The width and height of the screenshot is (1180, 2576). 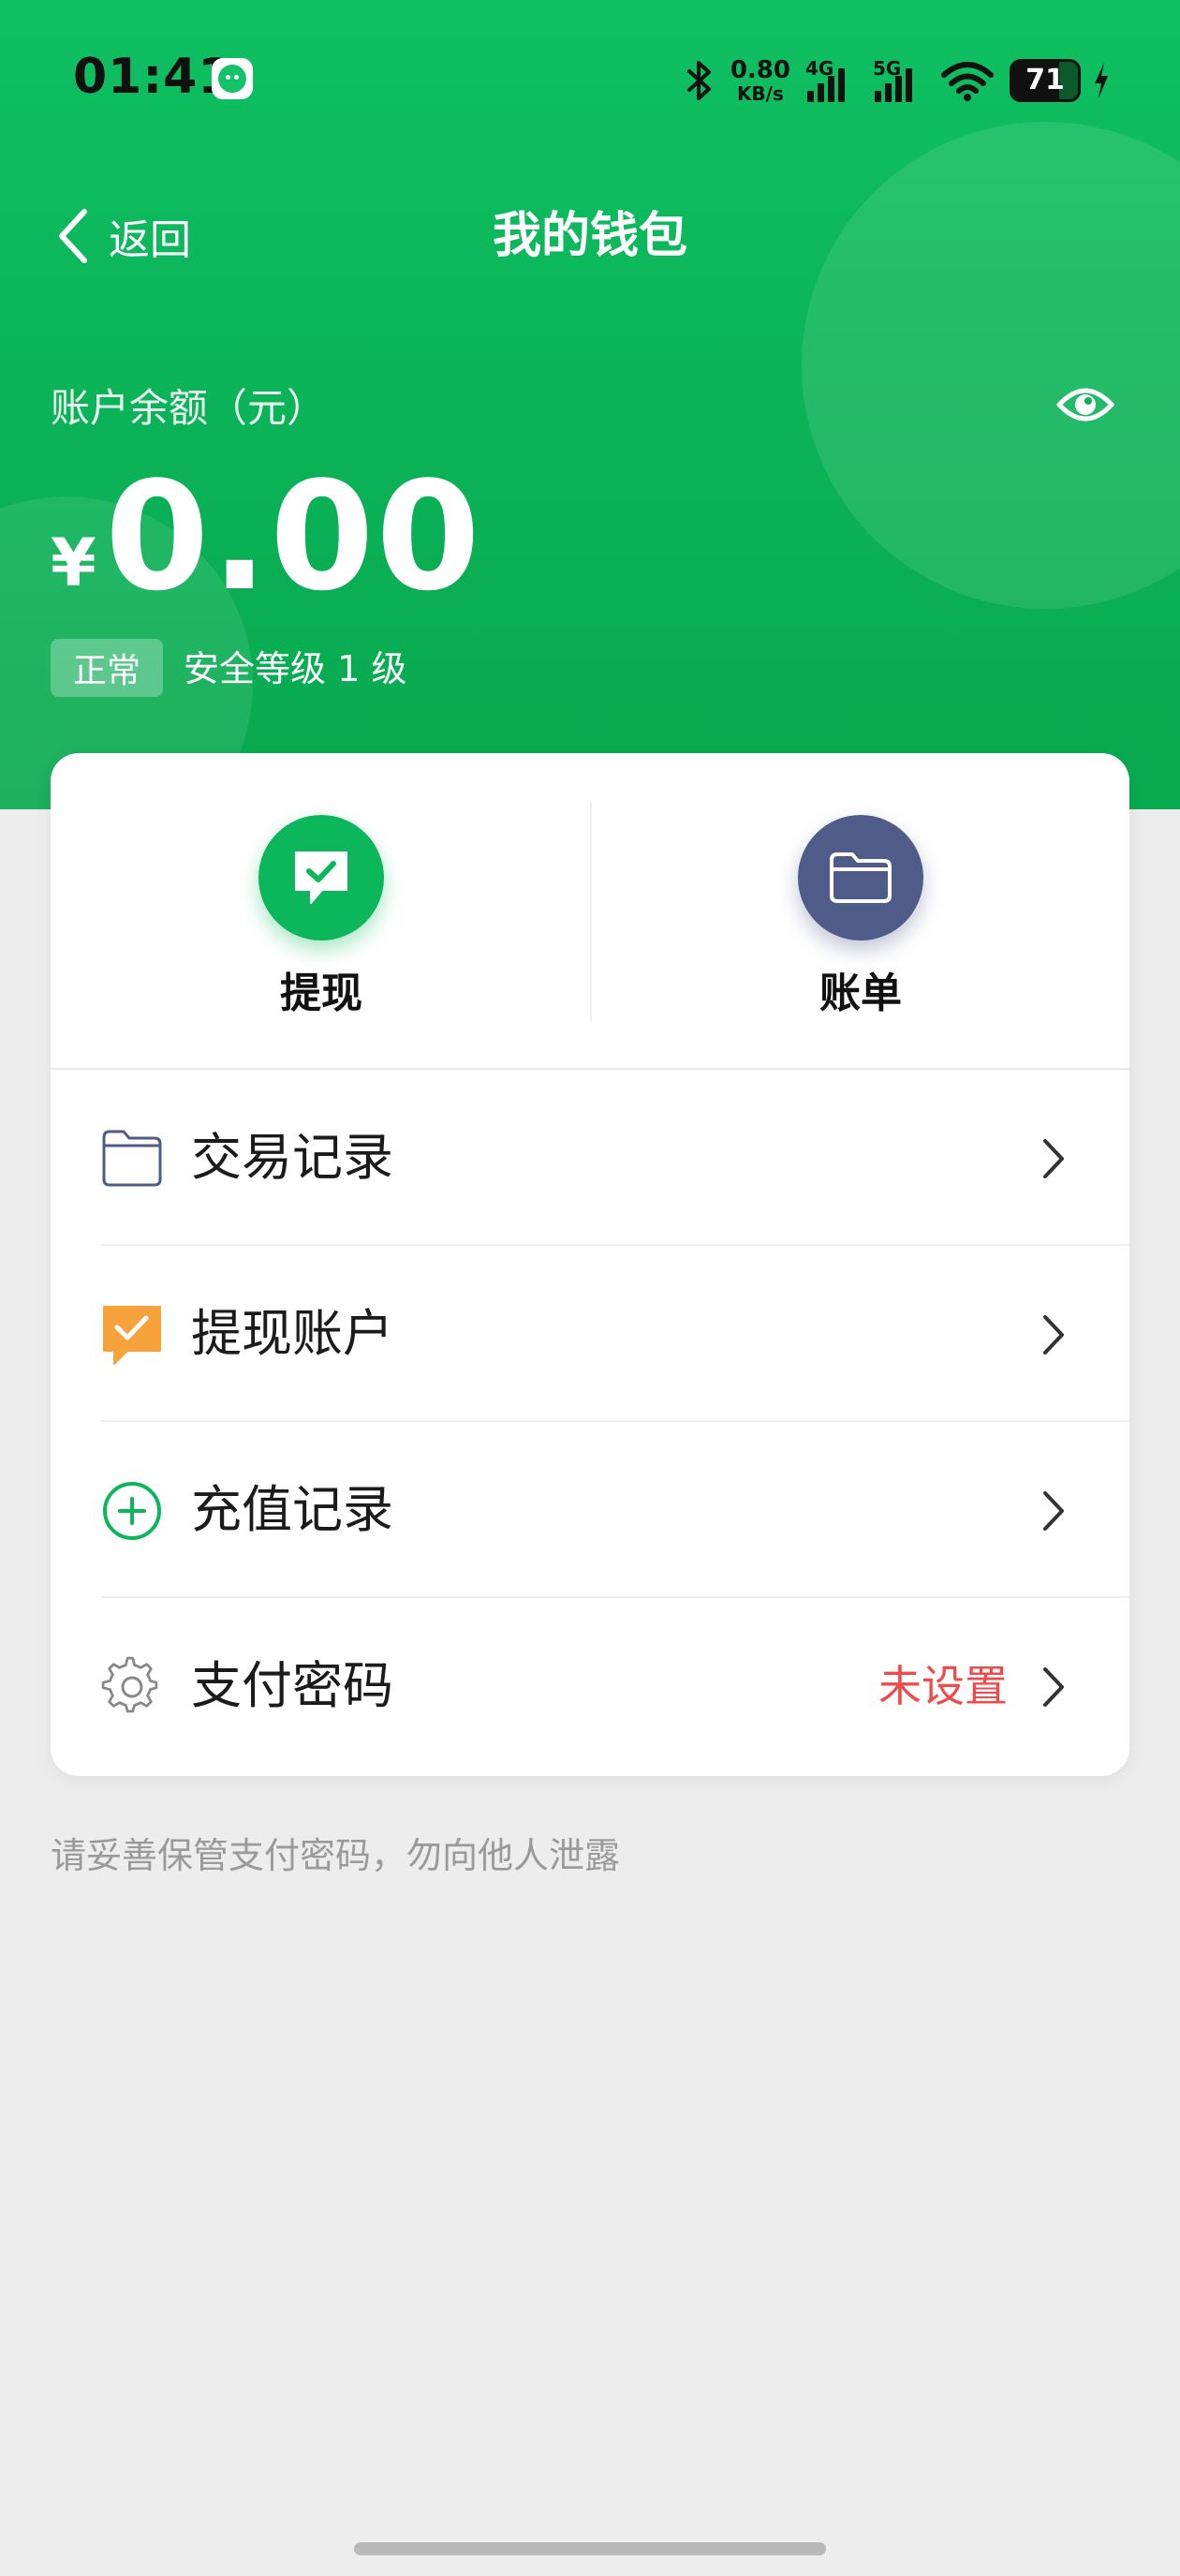 I want to click on bluetooth-icon, so click(x=699, y=80).